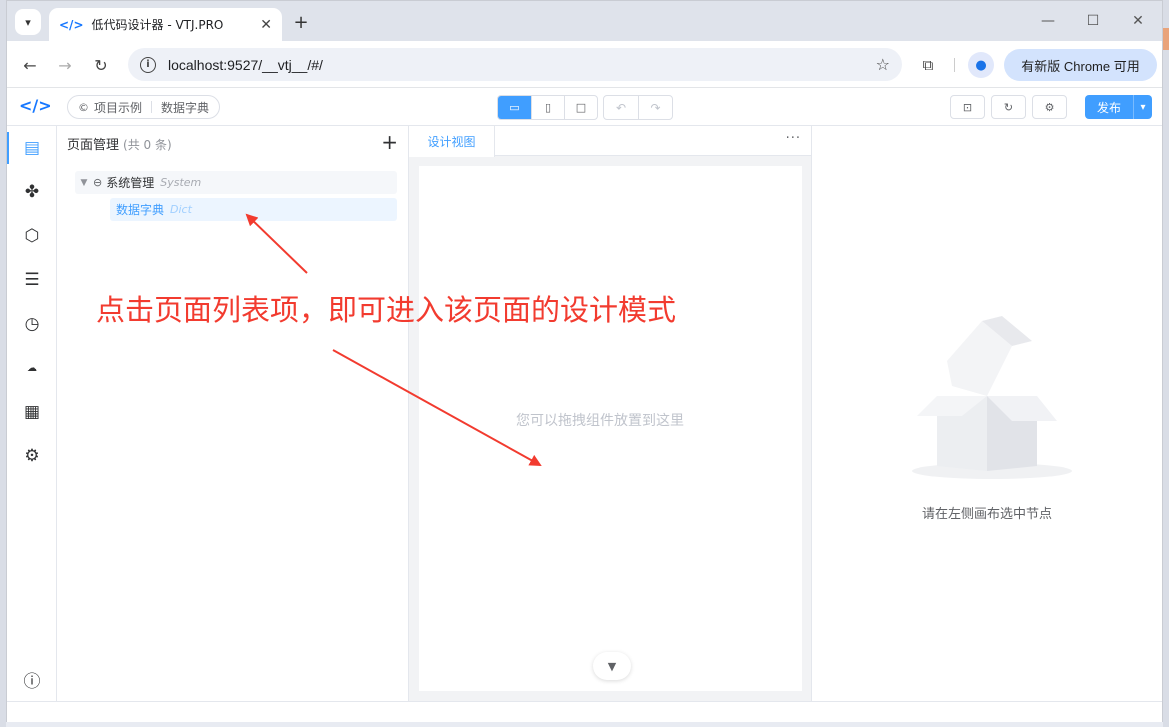  I want to click on add-page-button: +, so click(389, 142).